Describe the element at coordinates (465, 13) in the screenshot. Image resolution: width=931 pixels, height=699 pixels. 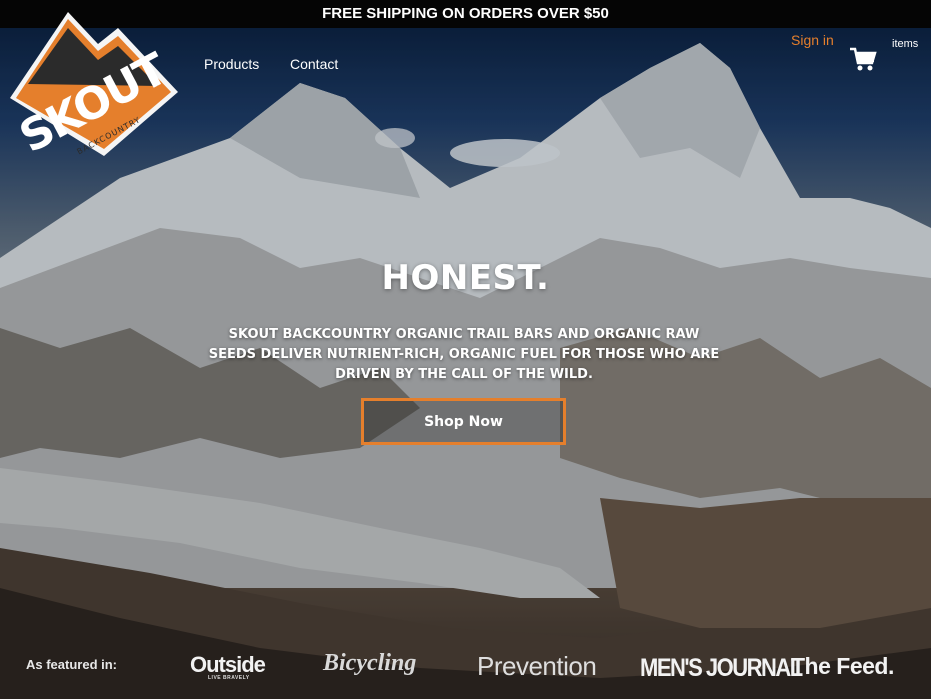
I see `announcement-text: FREE SHIPPING ON ORDERS OVER $50` at that location.